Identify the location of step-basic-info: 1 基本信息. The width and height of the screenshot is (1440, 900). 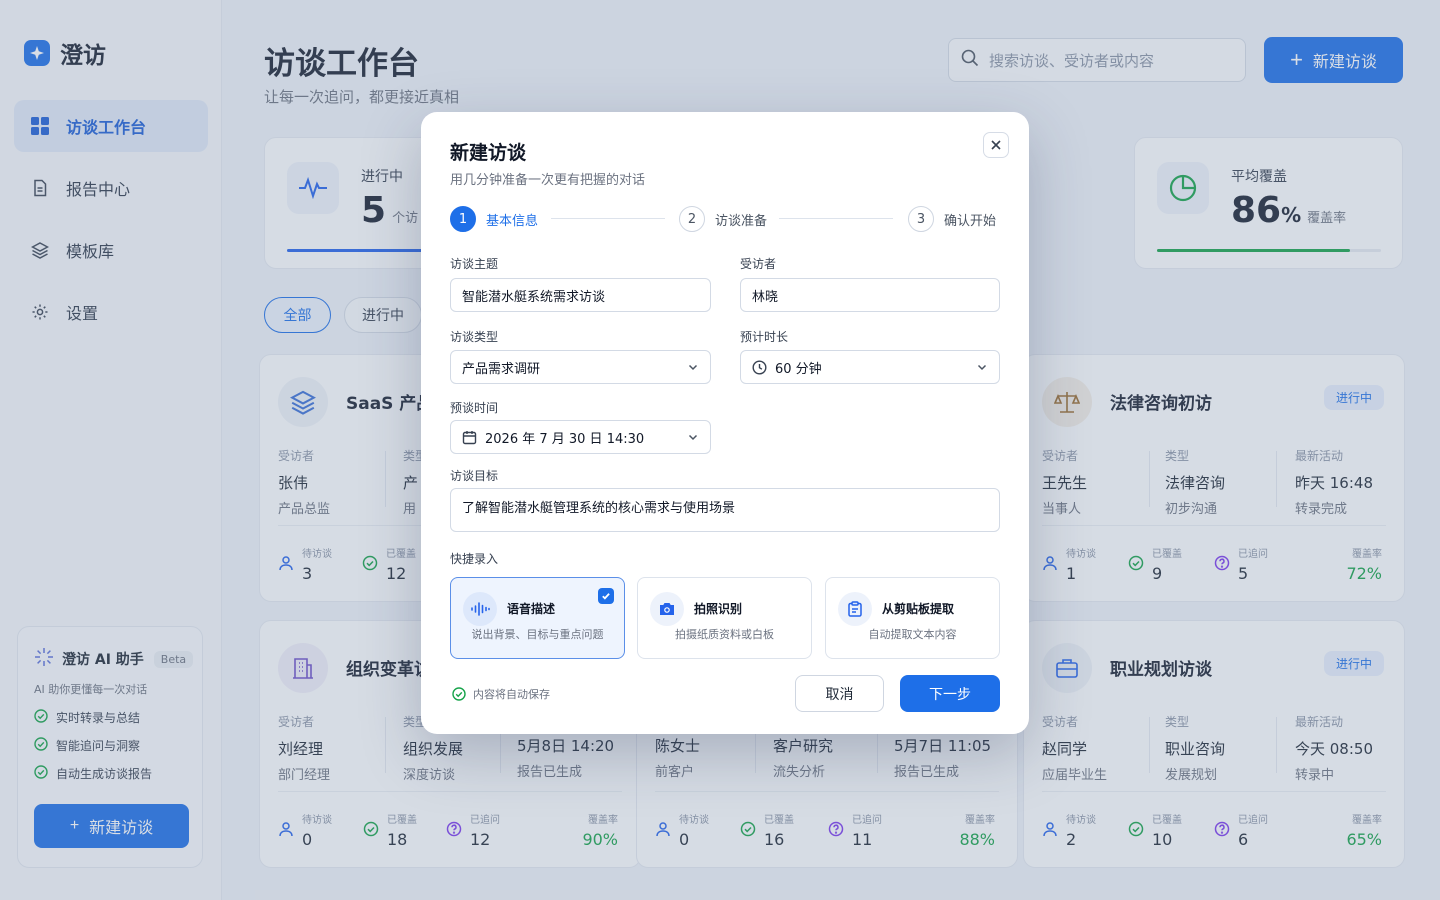
(494, 219).